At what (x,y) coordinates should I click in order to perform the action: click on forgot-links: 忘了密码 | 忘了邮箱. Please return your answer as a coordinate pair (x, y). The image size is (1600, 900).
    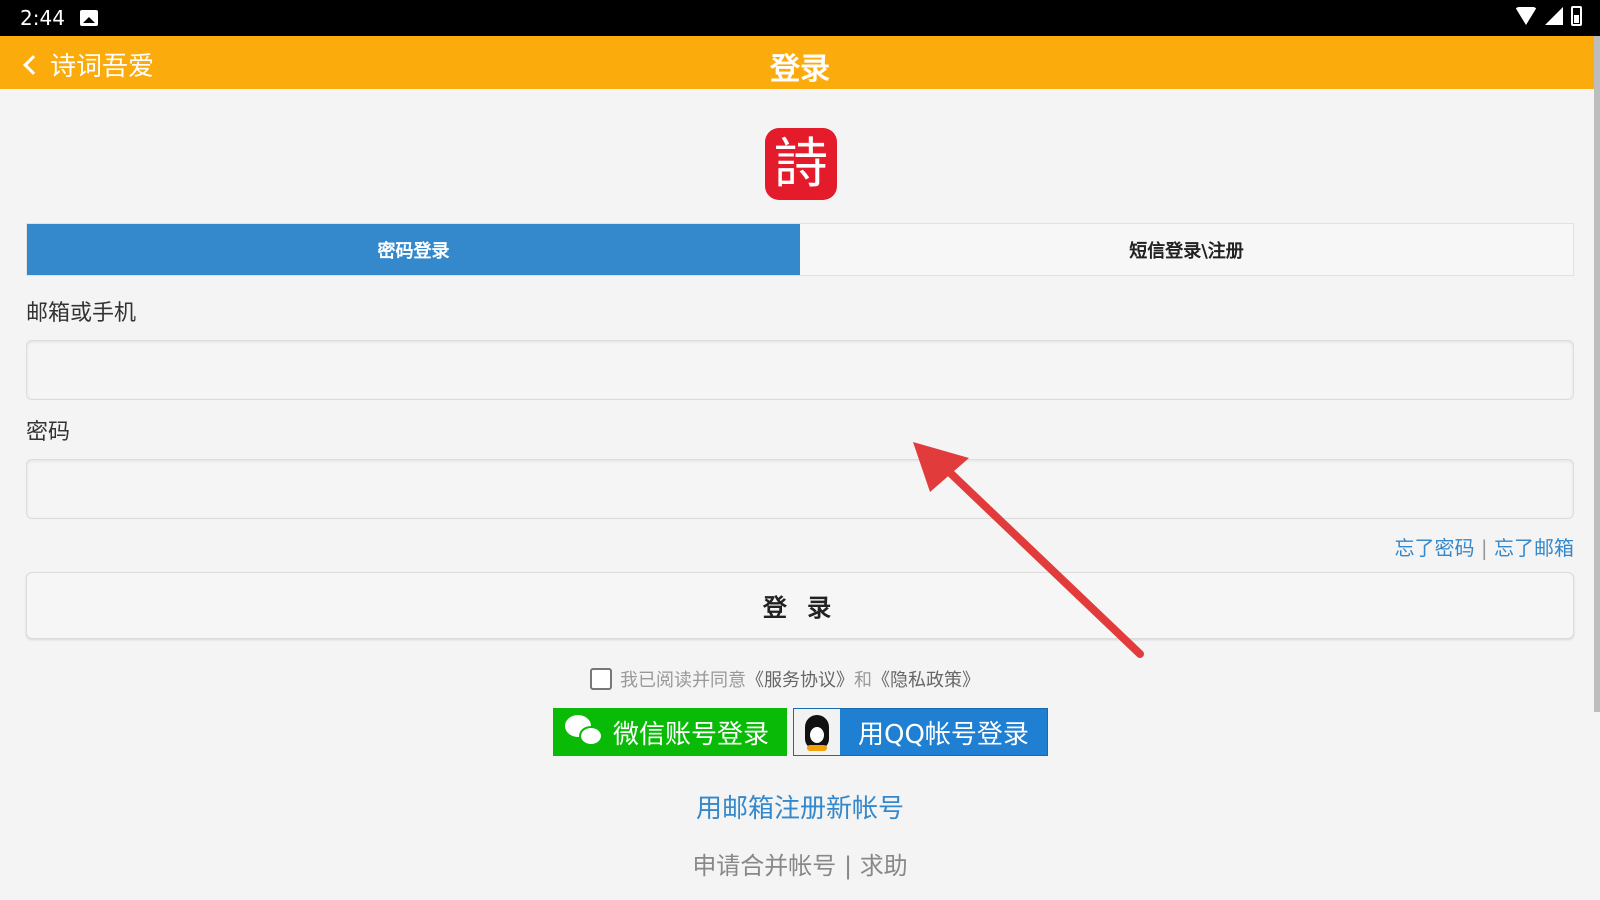
    Looking at the image, I should click on (1484, 546).